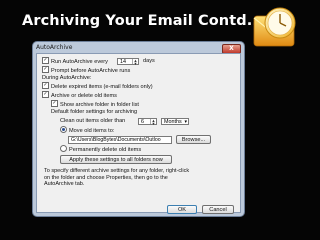  I want to click on clean-label: Clean out items older than, so click(93, 121).